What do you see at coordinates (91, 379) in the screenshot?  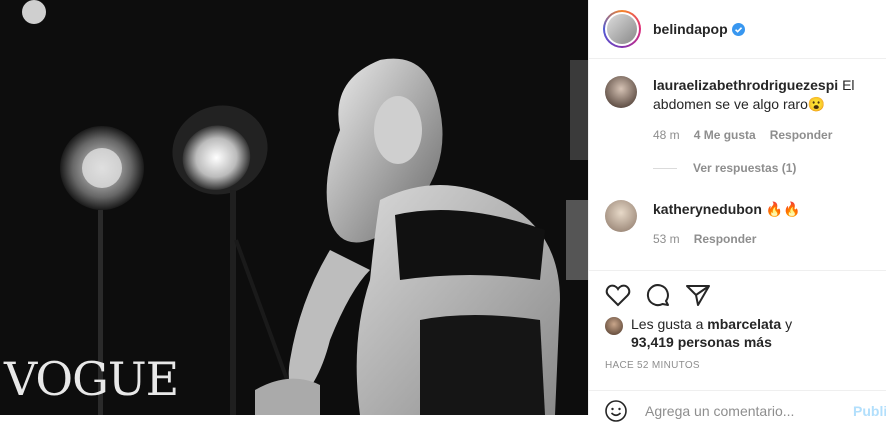 I see `vogue-watermark: VOGUE` at bounding box center [91, 379].